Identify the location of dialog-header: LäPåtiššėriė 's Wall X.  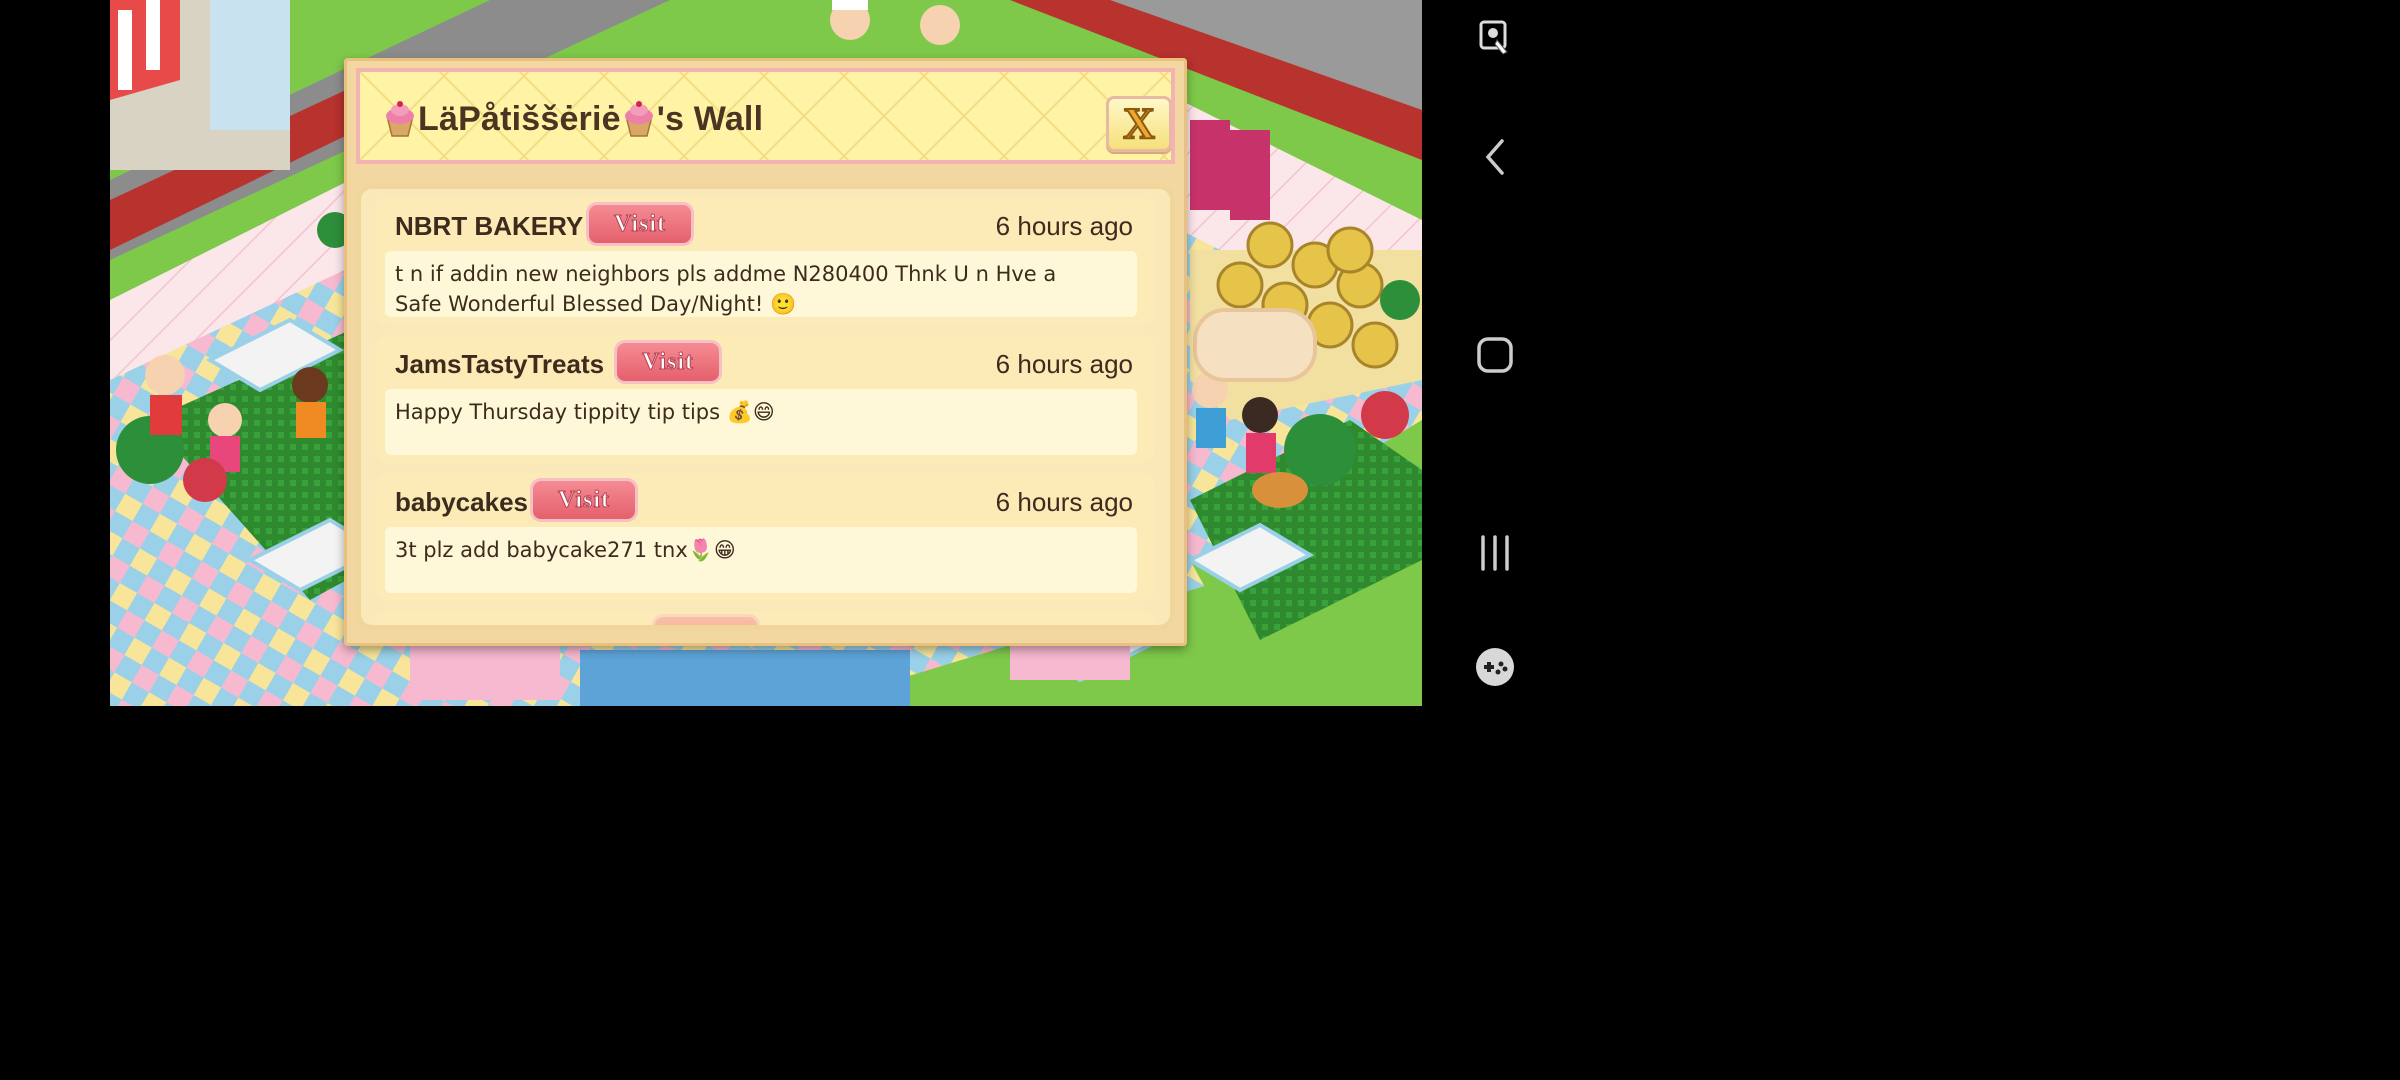
(765, 116).